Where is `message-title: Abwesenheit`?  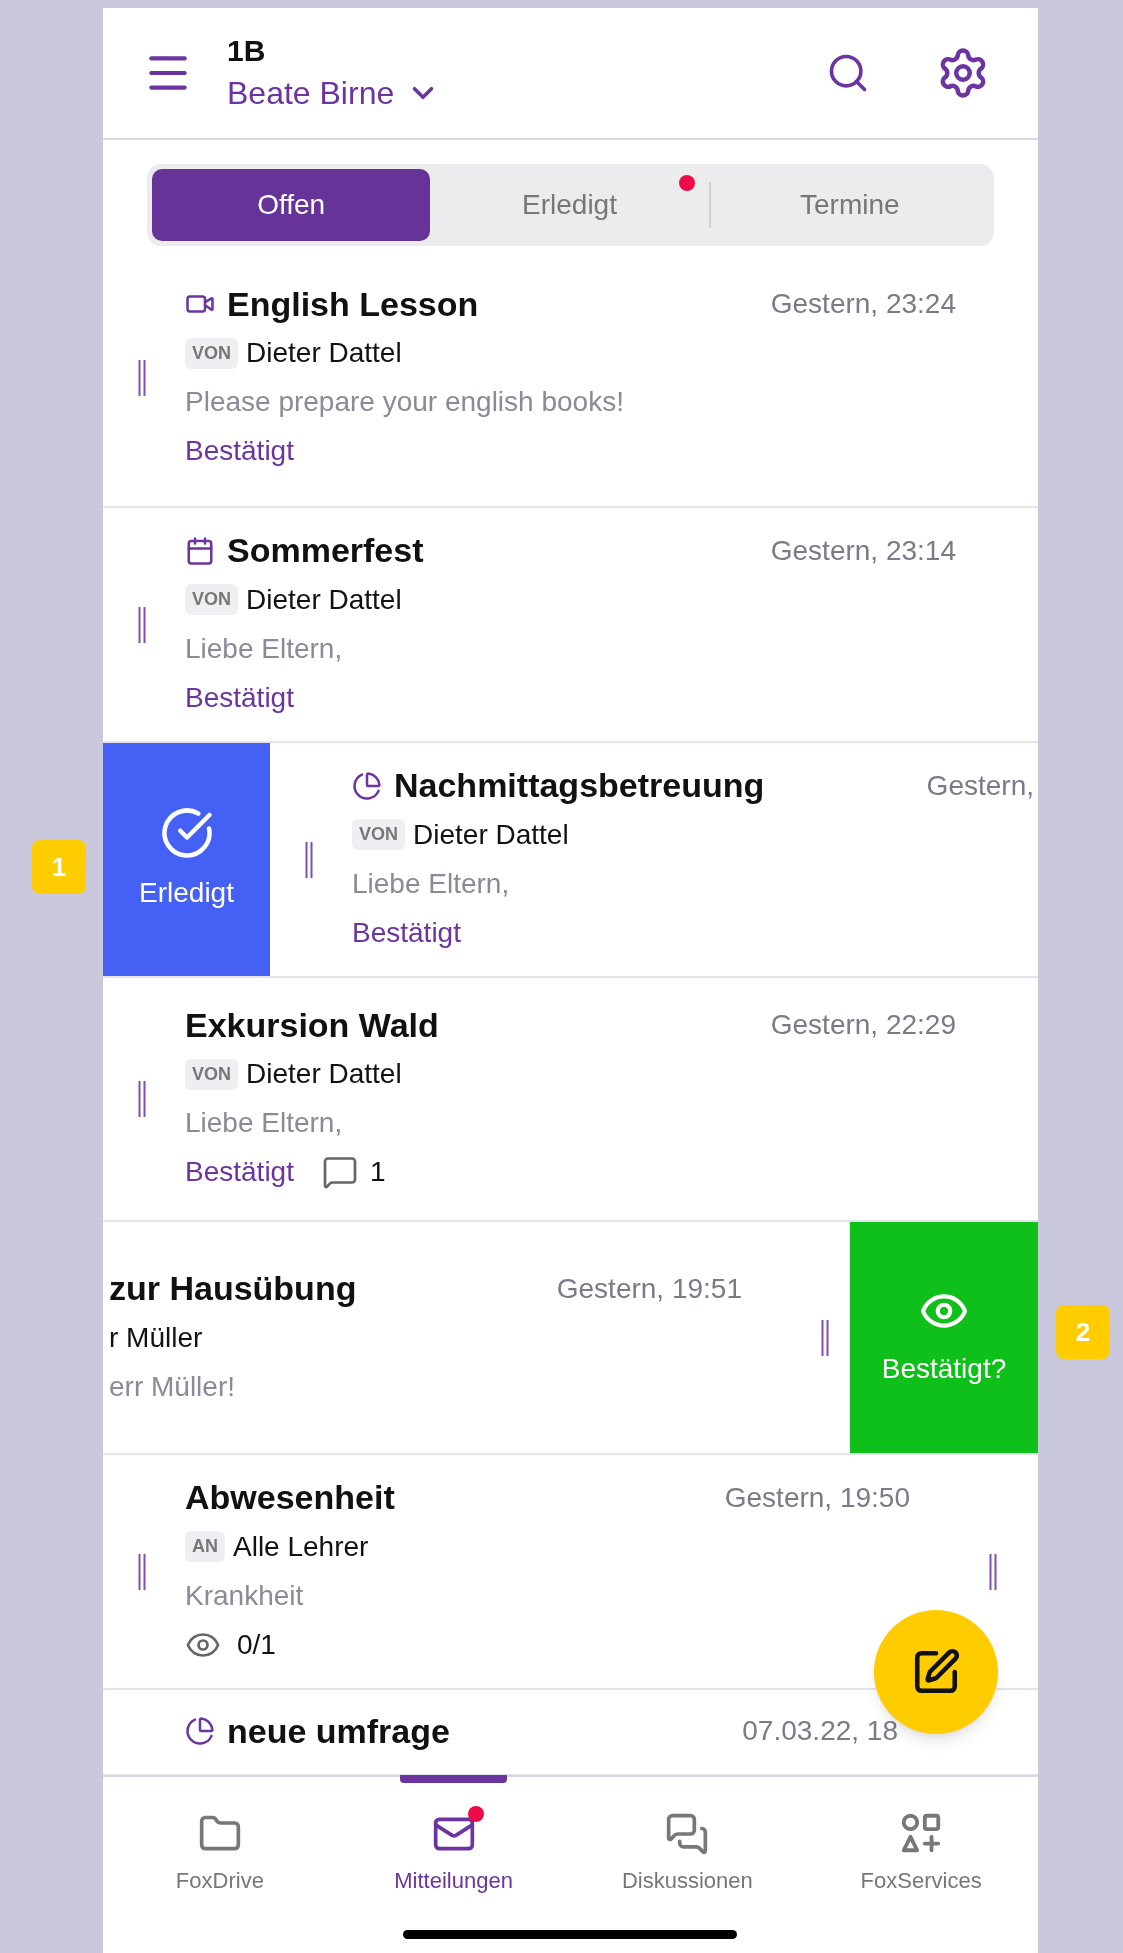
message-title: Abwesenheit is located at coordinates (290, 1497).